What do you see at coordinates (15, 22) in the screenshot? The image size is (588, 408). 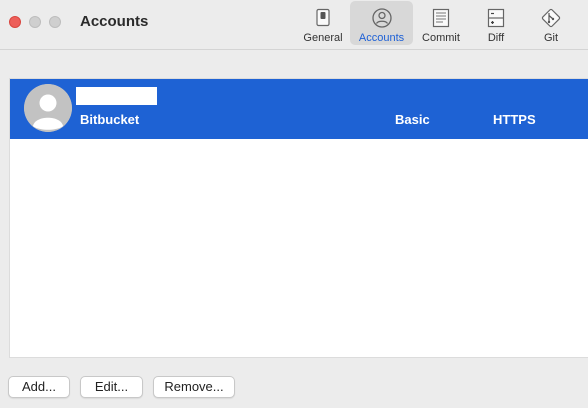 I see `close-window-button` at bounding box center [15, 22].